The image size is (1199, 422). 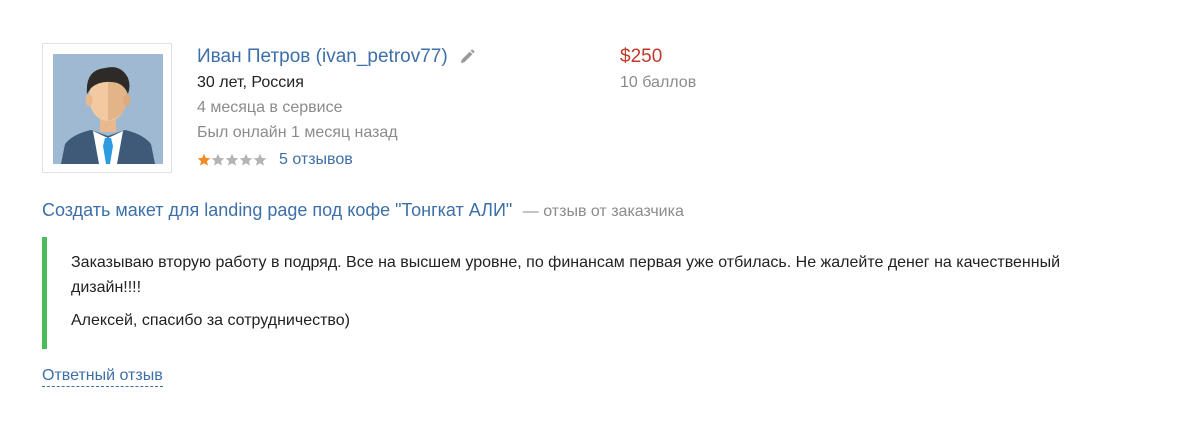 I want to click on name-row: Иван Петров (ivan_petrov77), so click(x=336, y=57).